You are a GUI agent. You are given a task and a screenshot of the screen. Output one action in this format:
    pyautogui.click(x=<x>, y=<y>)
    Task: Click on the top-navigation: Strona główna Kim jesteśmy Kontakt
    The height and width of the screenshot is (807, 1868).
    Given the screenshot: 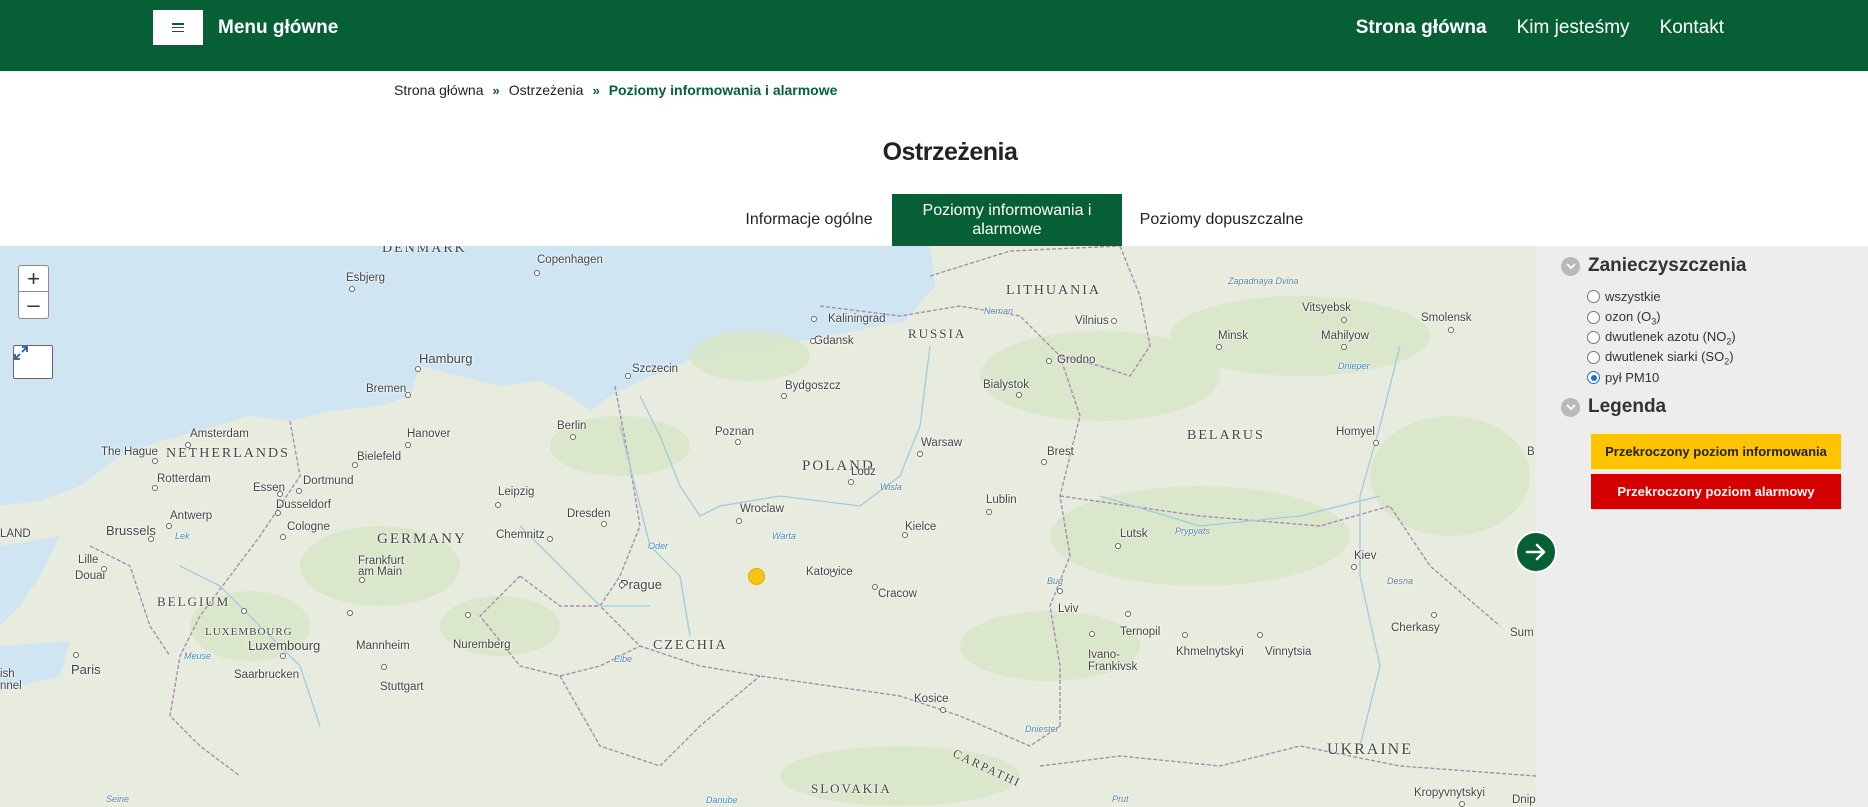 What is the action you would take?
    pyautogui.click(x=1540, y=28)
    